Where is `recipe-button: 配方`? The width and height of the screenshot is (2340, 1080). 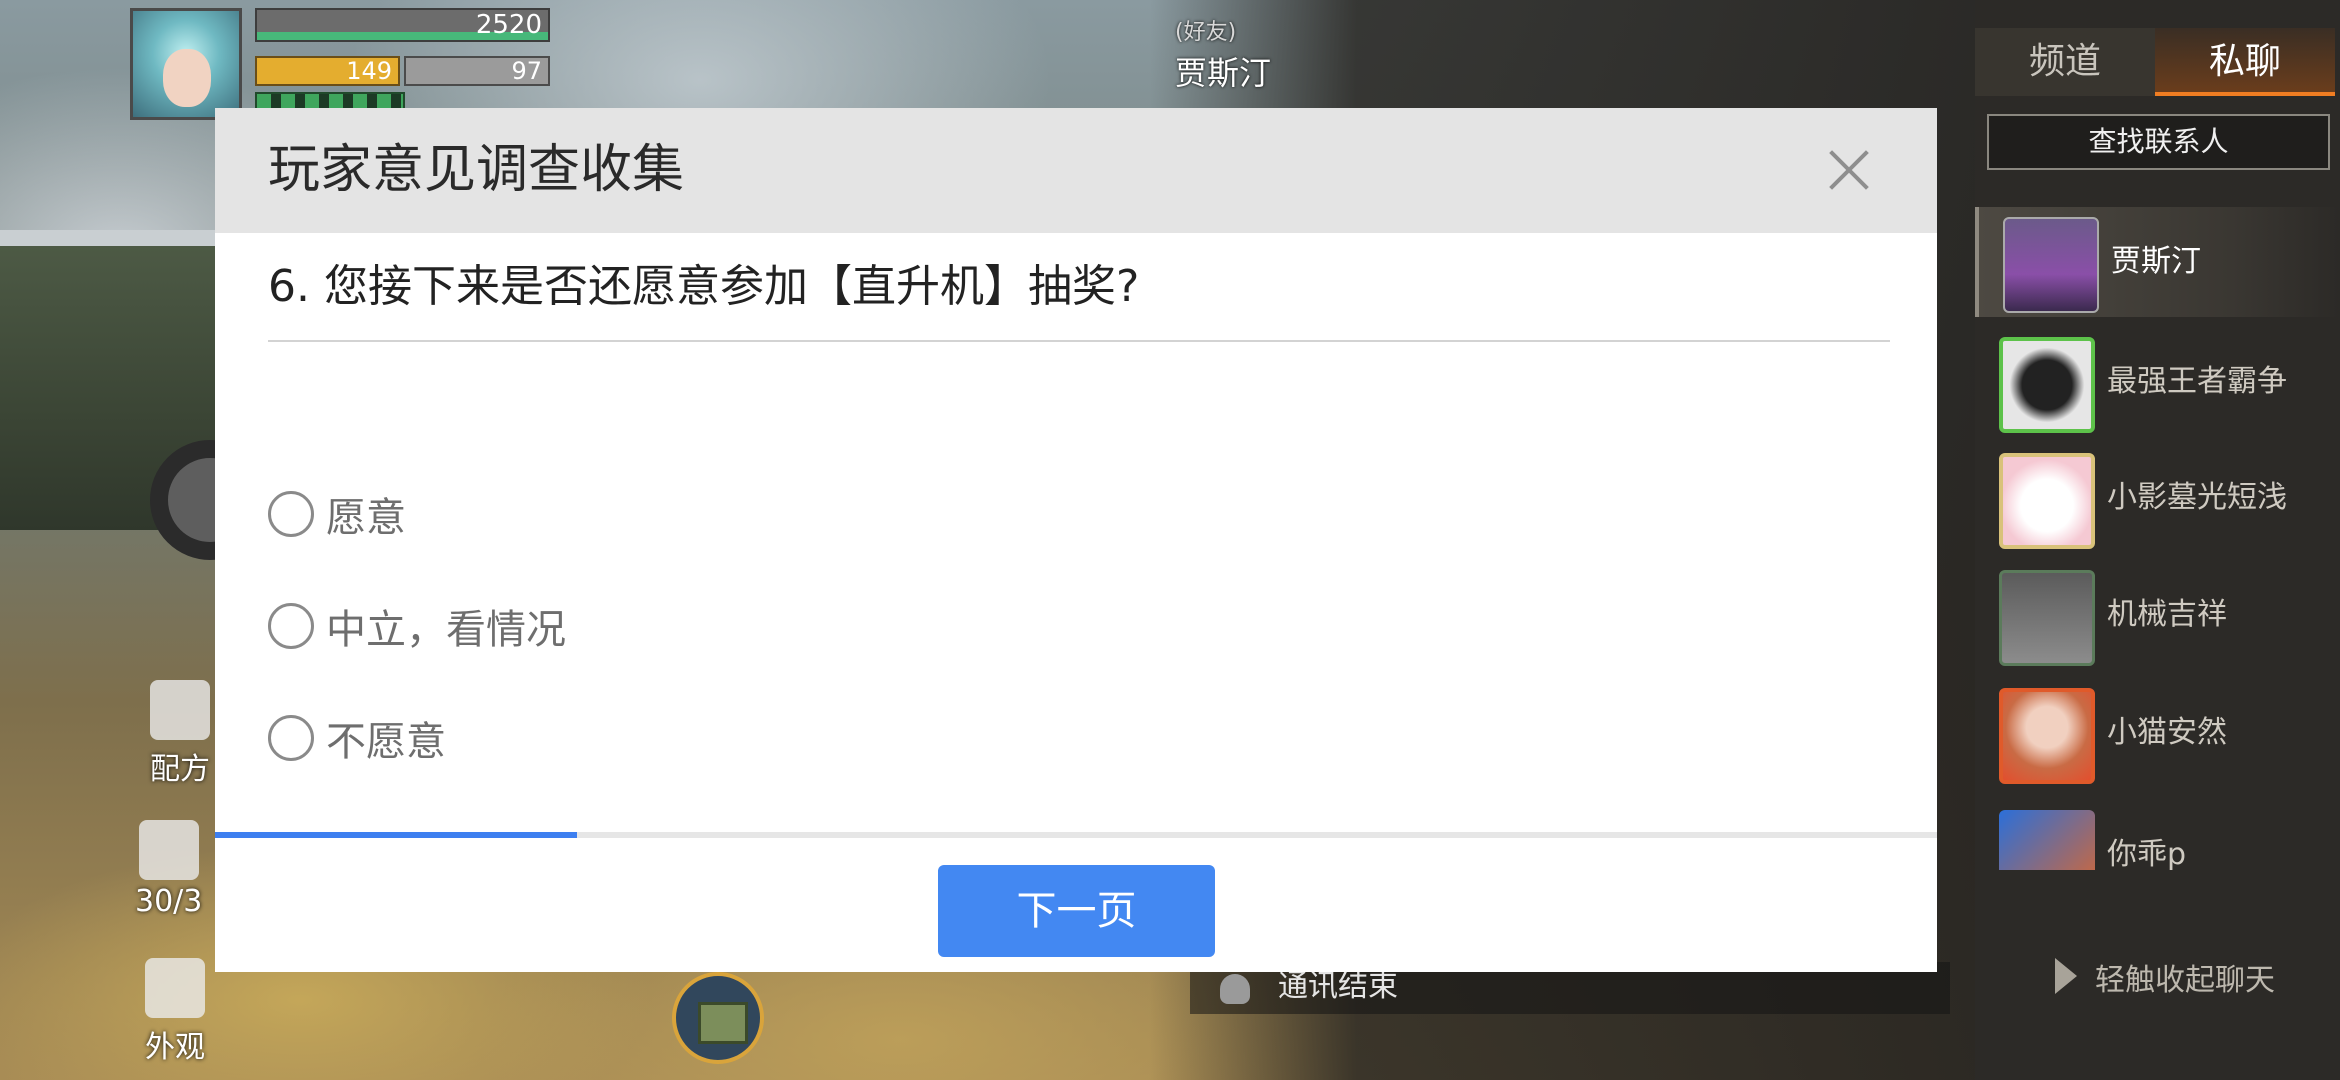 recipe-button: 配方 is located at coordinates (180, 734).